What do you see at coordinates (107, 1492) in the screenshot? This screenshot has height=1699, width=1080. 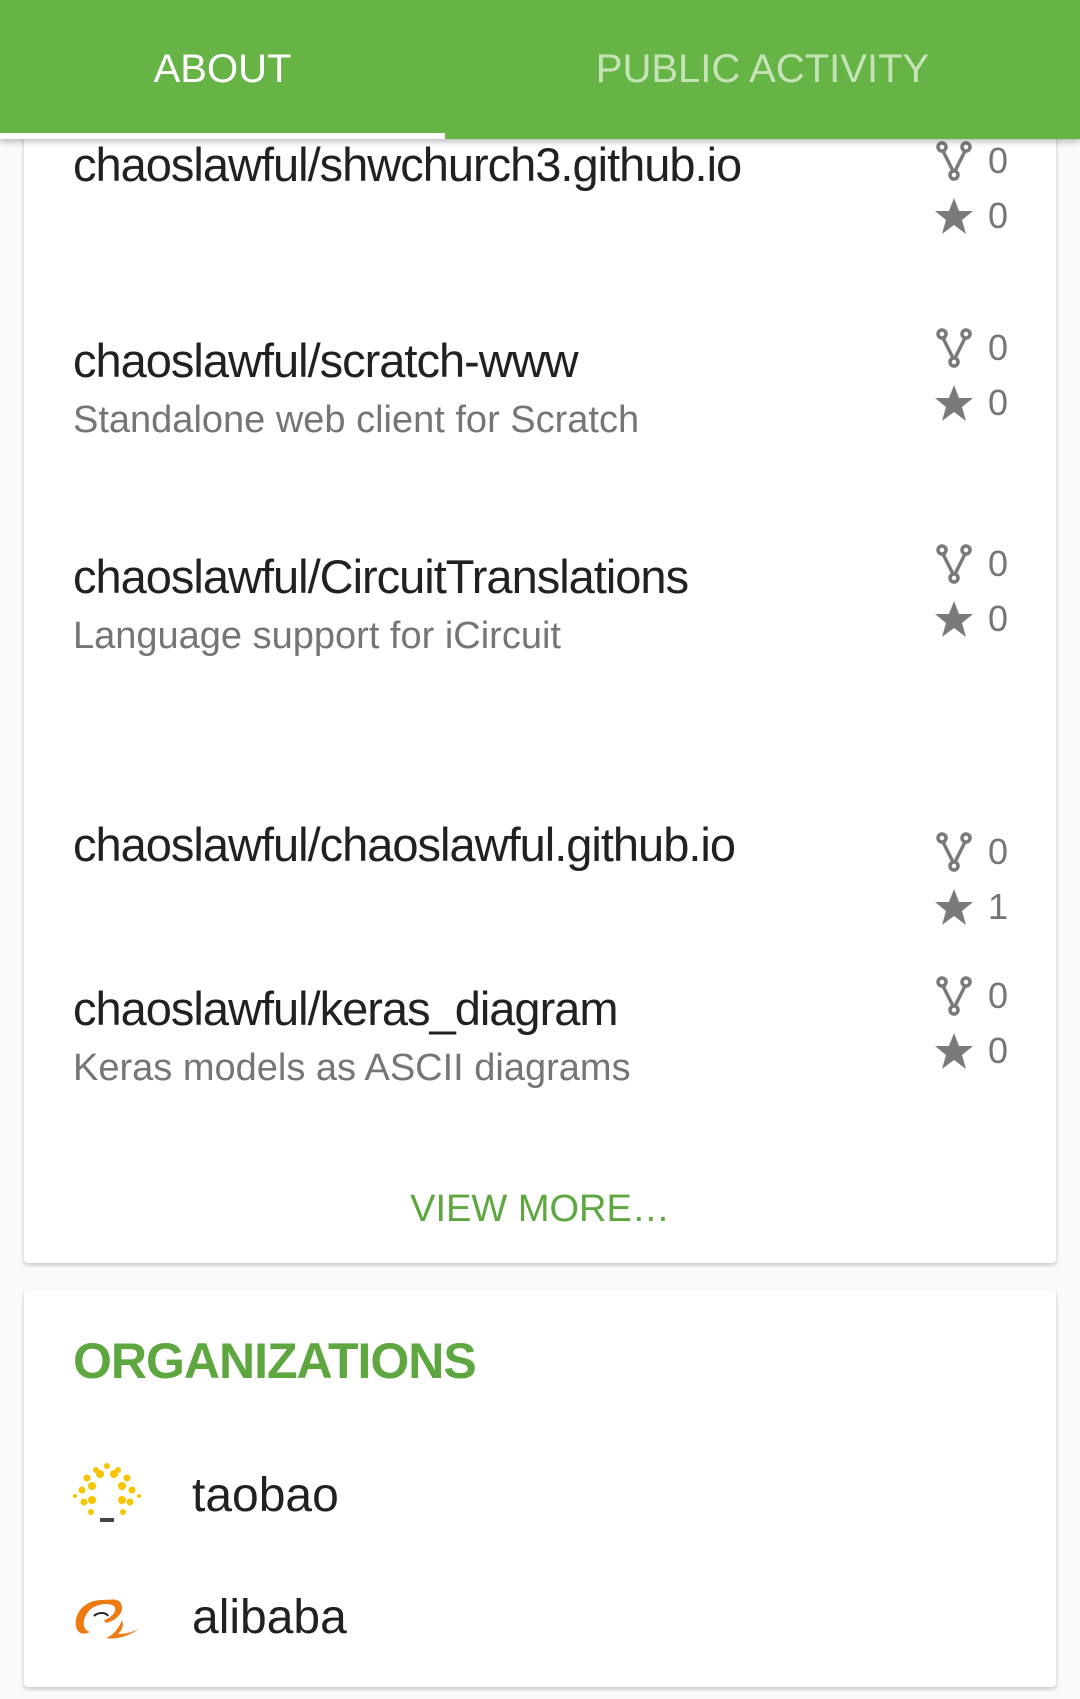 I see `taobao-logo` at bounding box center [107, 1492].